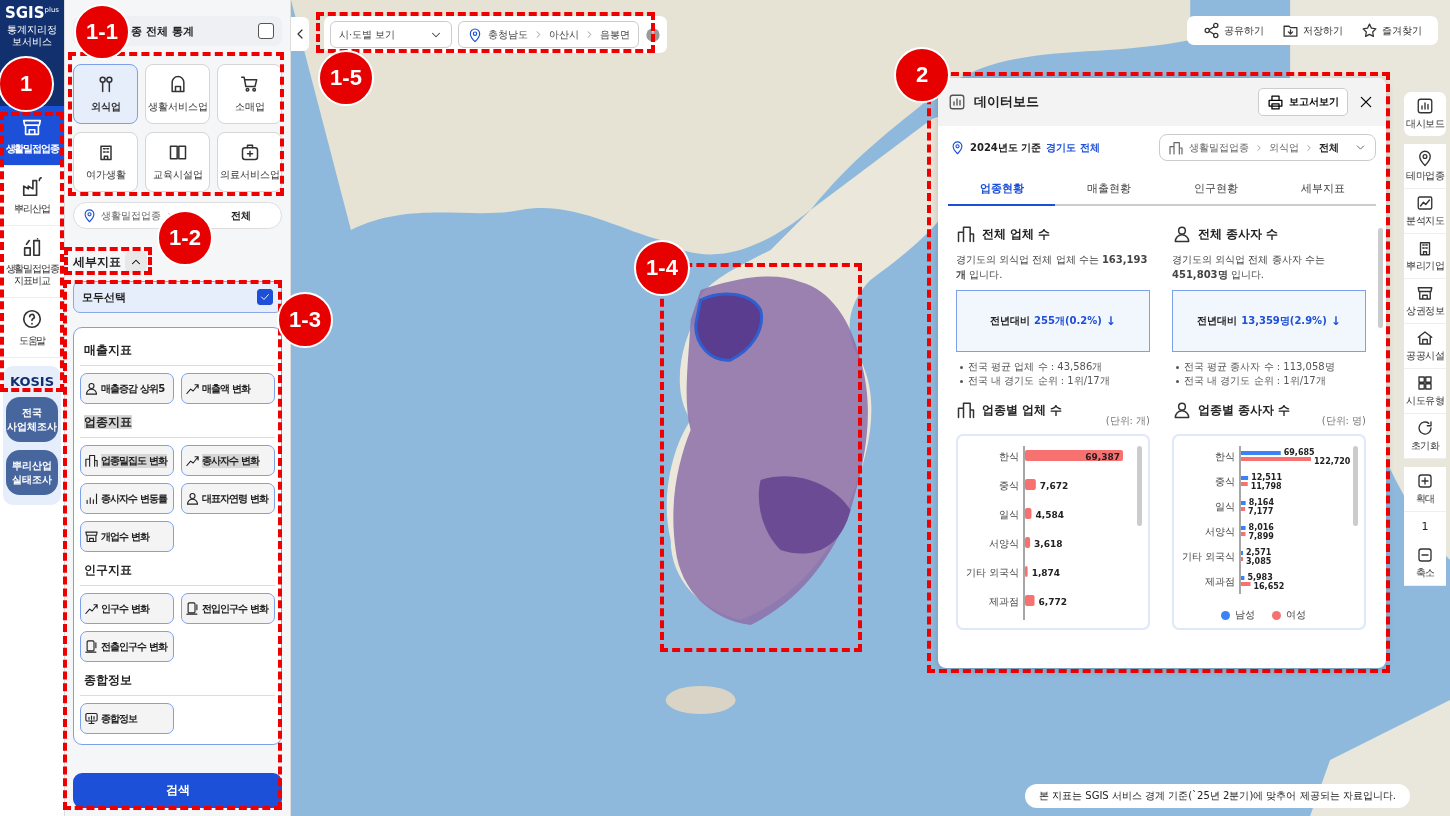 This screenshot has width=1450, height=816. Describe the element at coordinates (1266, 486) in the screenshot. I see `bar-value-label: 11,798` at that location.